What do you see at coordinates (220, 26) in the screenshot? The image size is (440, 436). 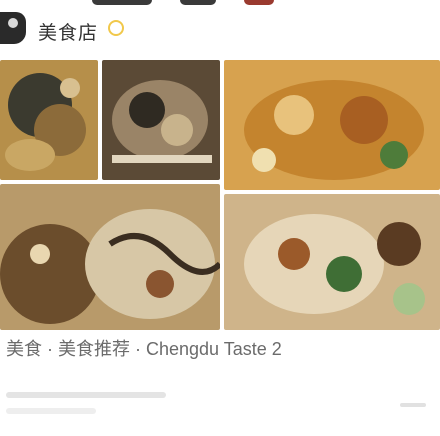 I see `post-header: 美食店` at bounding box center [220, 26].